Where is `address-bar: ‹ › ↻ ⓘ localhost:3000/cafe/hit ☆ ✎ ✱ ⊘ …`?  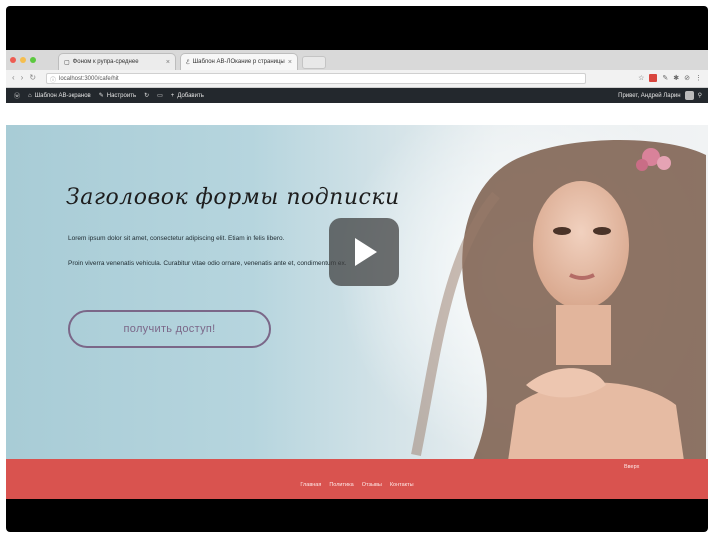 address-bar: ‹ › ↻ ⓘ localhost:3000/cafe/hit ☆ ✎ ✱ ⊘ … is located at coordinates (357, 79).